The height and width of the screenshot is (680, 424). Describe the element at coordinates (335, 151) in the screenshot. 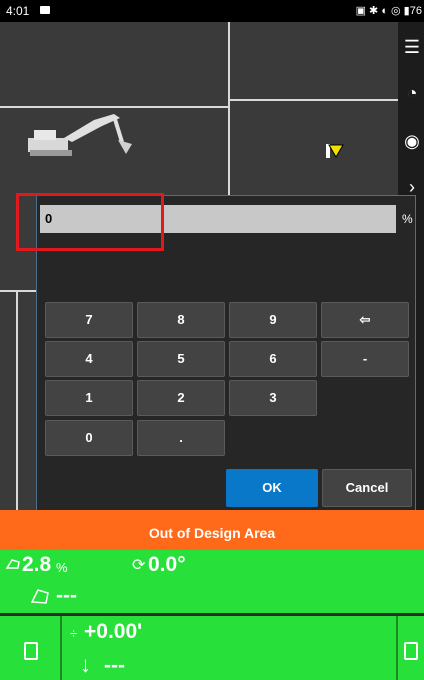

I see `bucket-marker-icon` at that location.